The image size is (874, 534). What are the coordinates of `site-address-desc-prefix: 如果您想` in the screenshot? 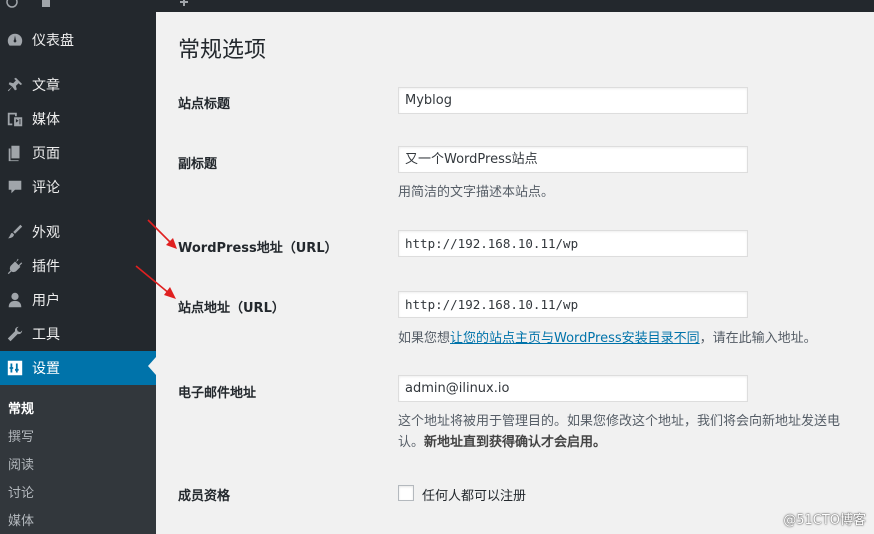 It's located at (424, 338).